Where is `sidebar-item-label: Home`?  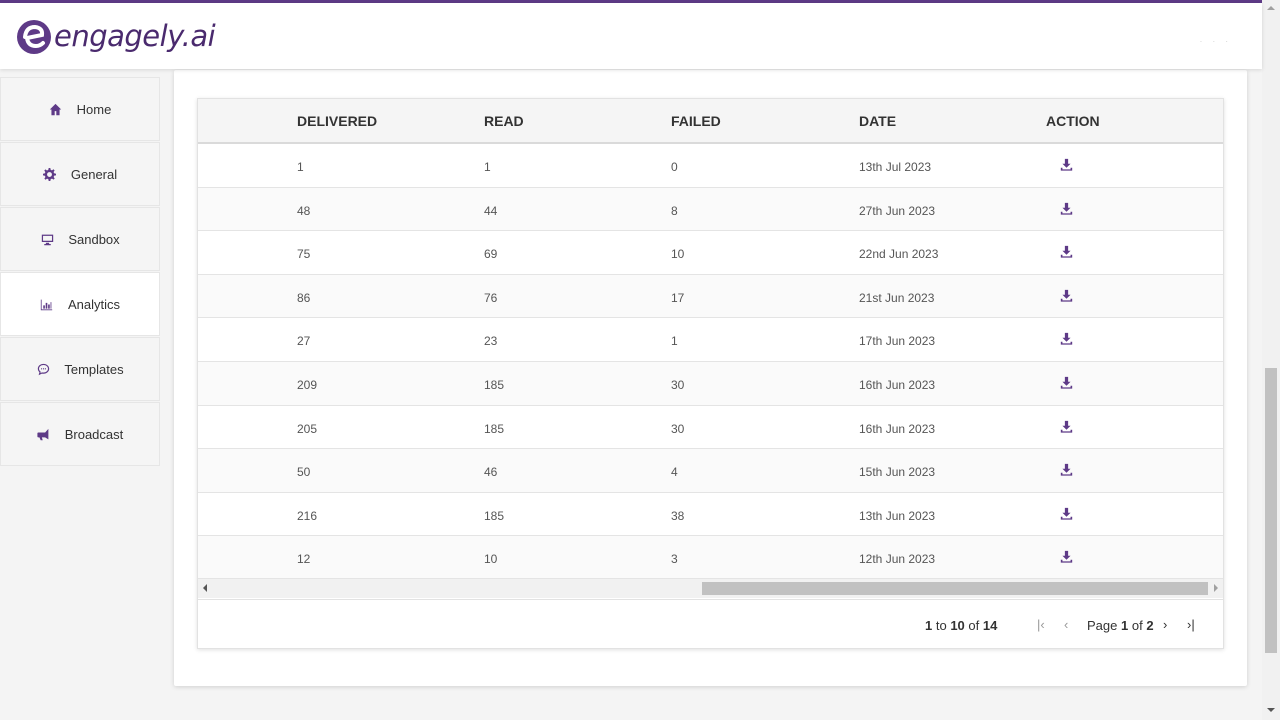 sidebar-item-label: Home is located at coordinates (94, 109).